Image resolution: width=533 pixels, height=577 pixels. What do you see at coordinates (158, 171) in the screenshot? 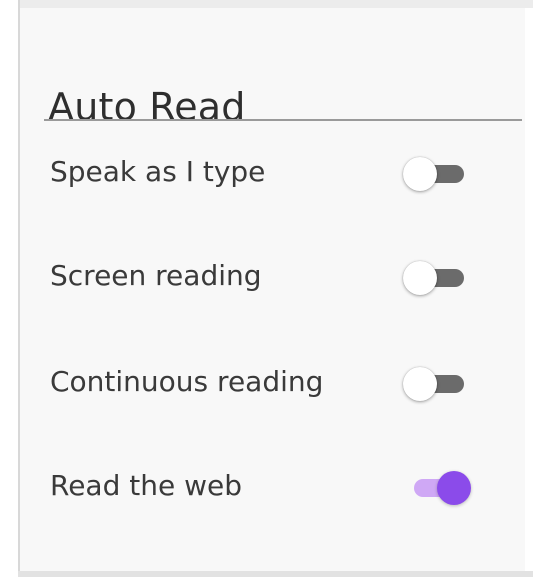
I see `setting-label-speak-as-i-type: Speak as I type` at bounding box center [158, 171].